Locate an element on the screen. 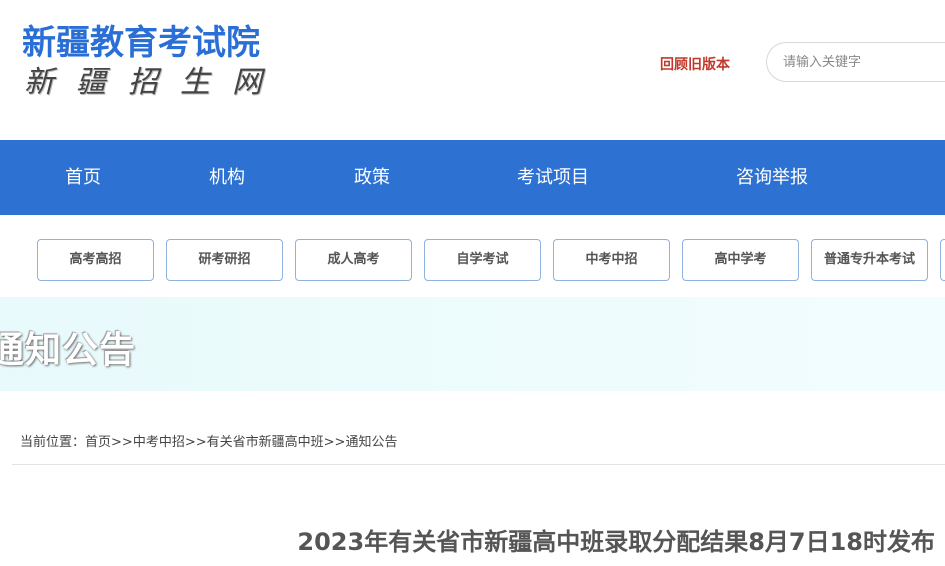 The image size is (945, 566). sub-nav-yankao: 研考研招 is located at coordinates (224, 260).